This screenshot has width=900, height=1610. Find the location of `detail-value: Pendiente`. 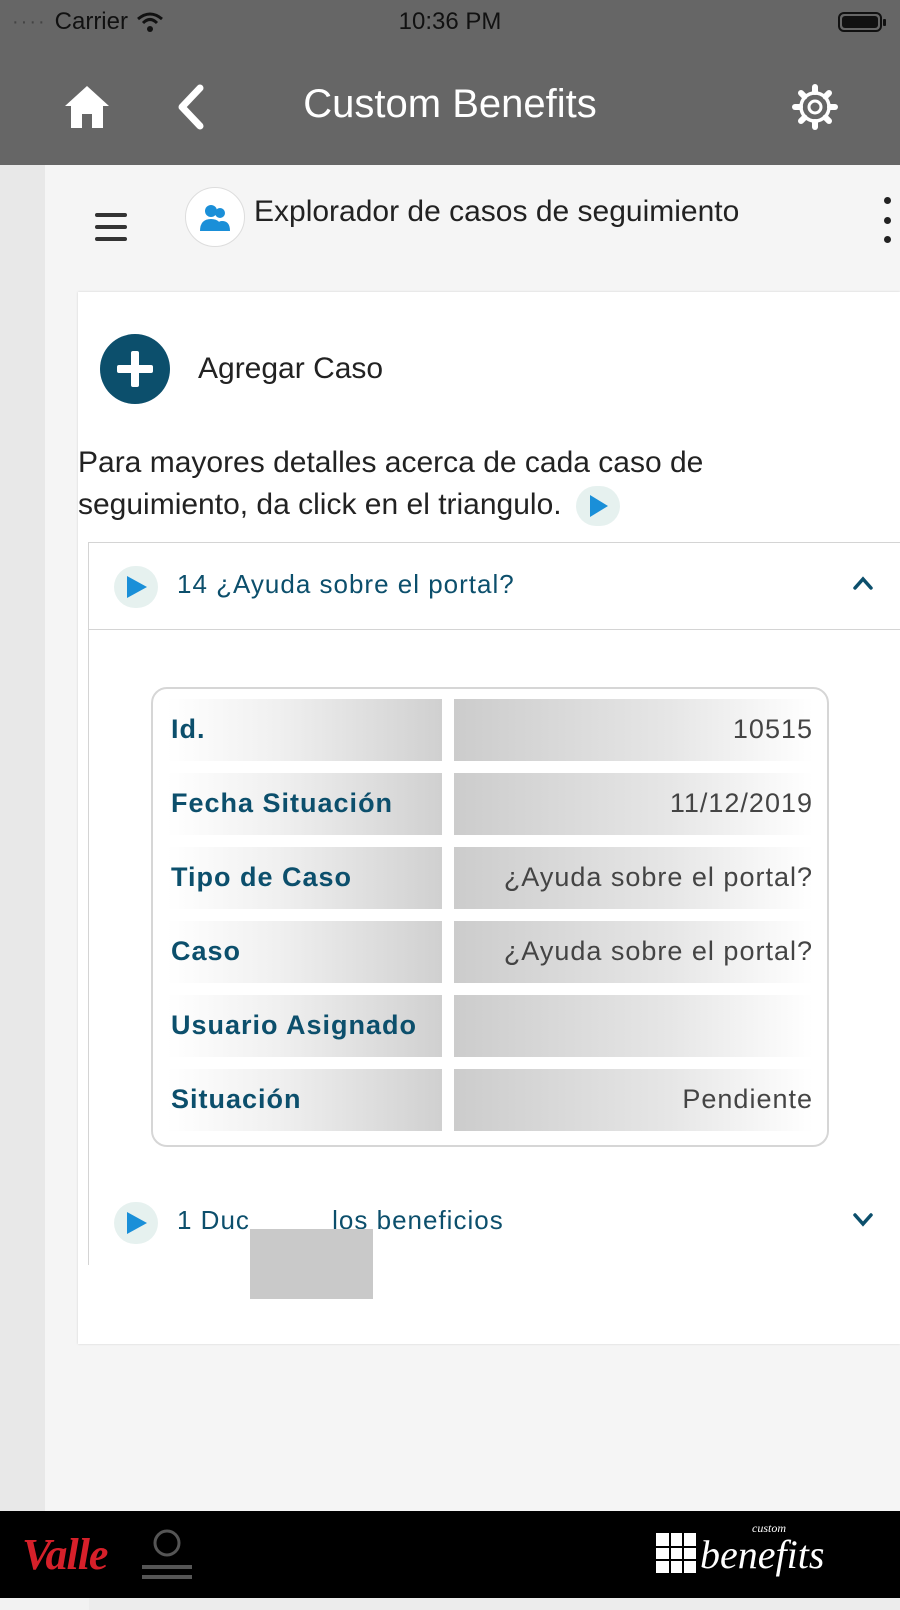

detail-value: Pendiente is located at coordinates (747, 1099).